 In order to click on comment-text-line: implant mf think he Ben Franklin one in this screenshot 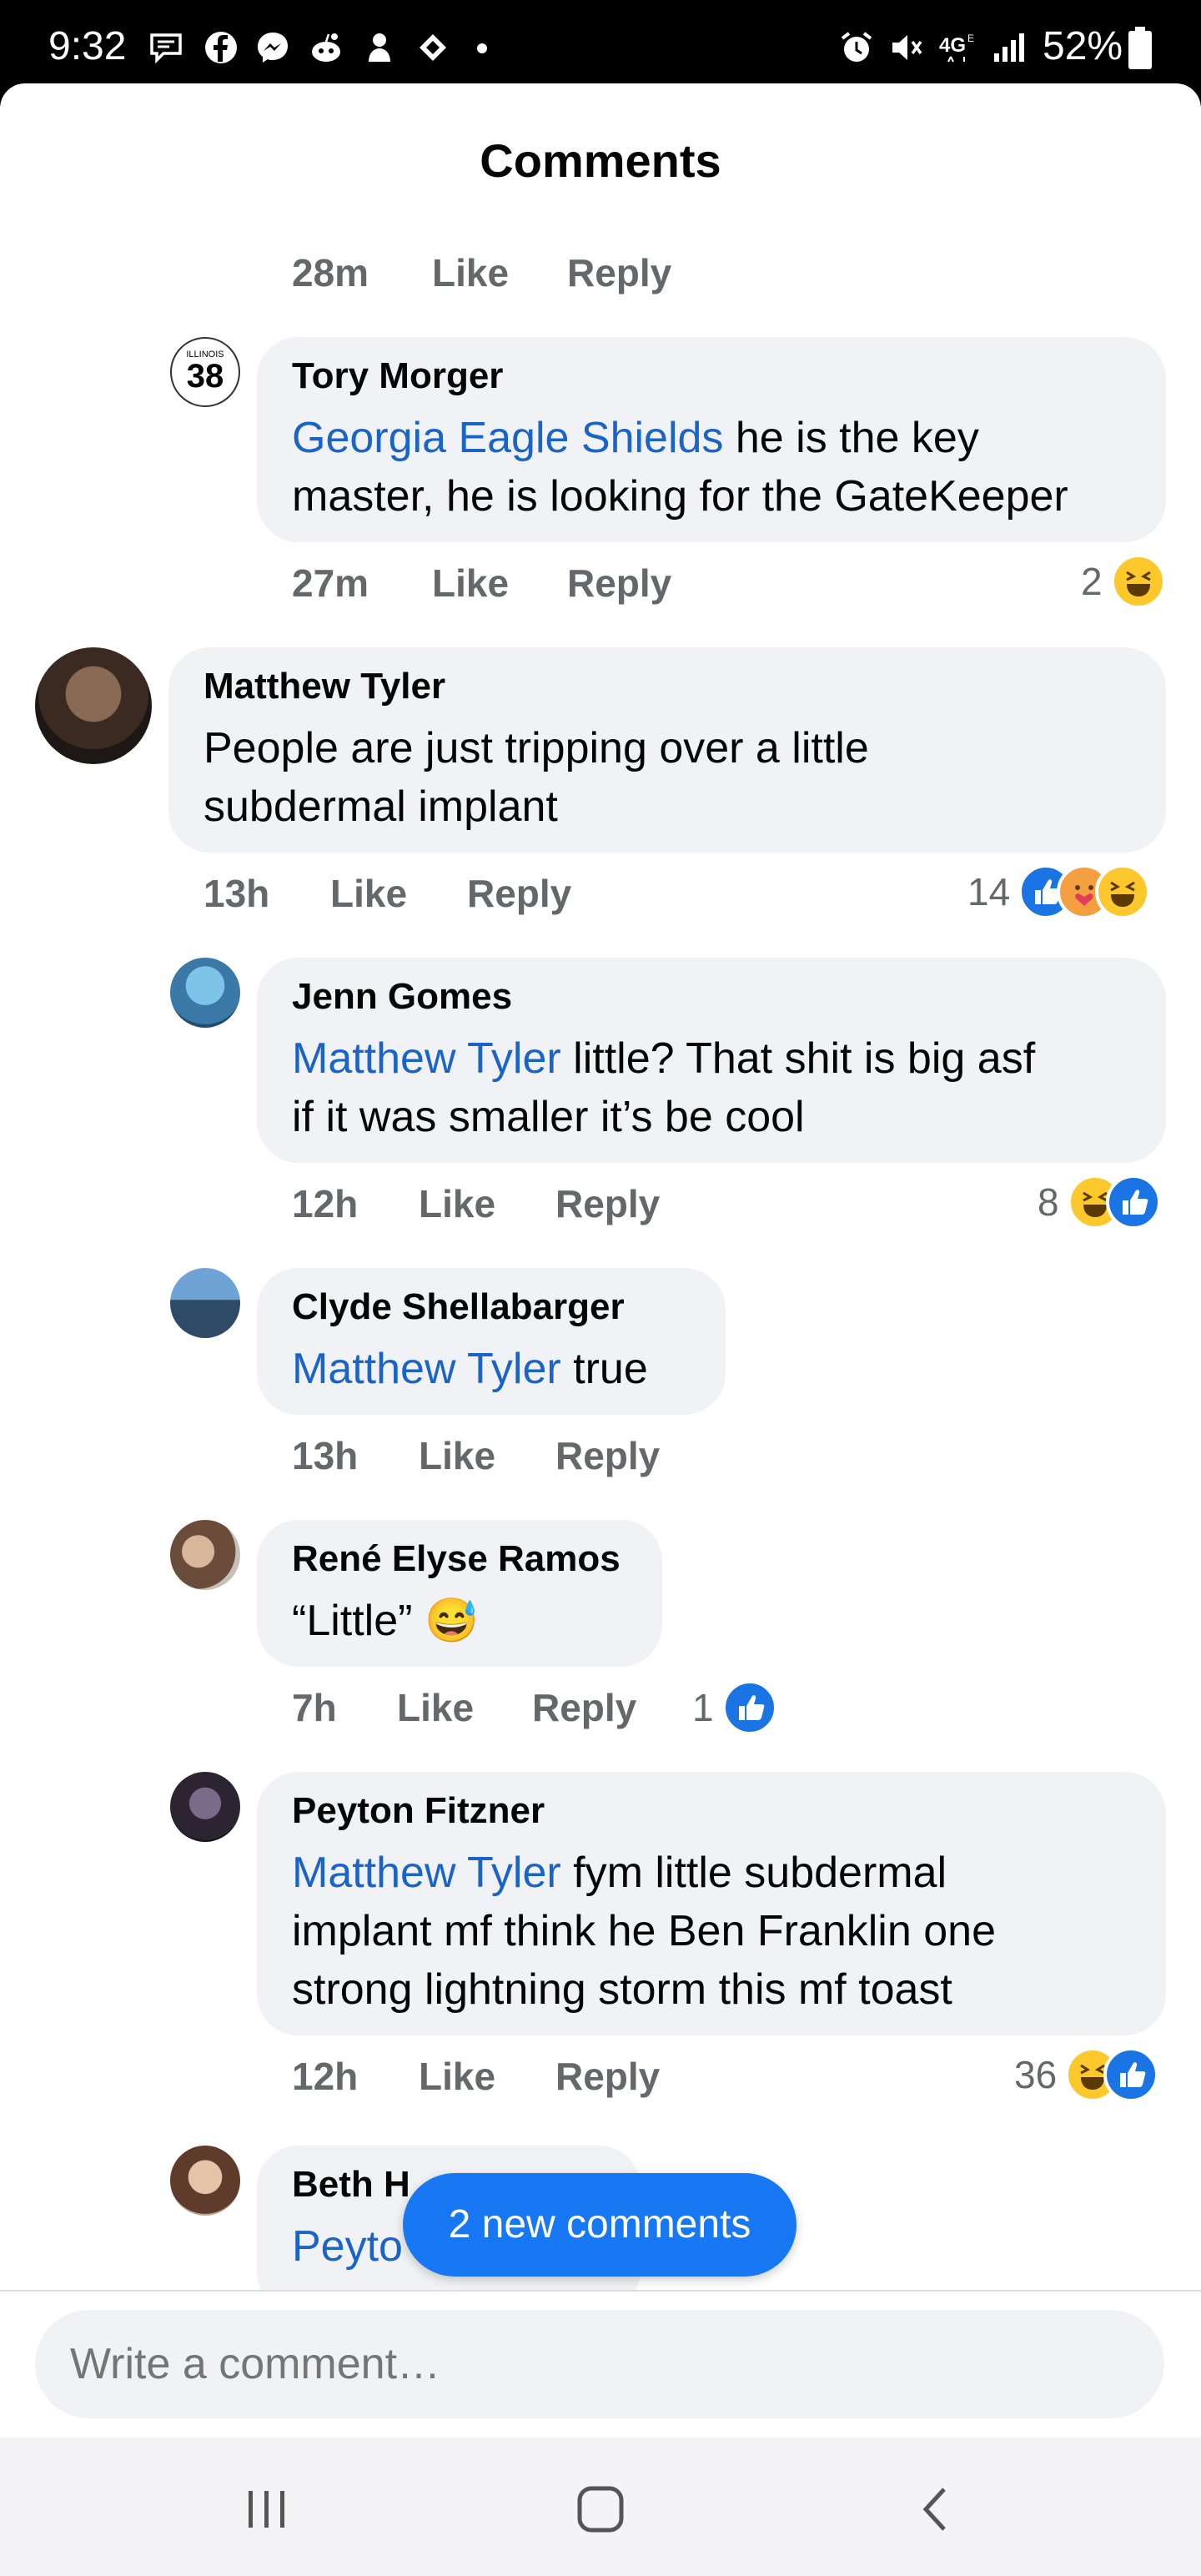, I will do `click(644, 1931)`.